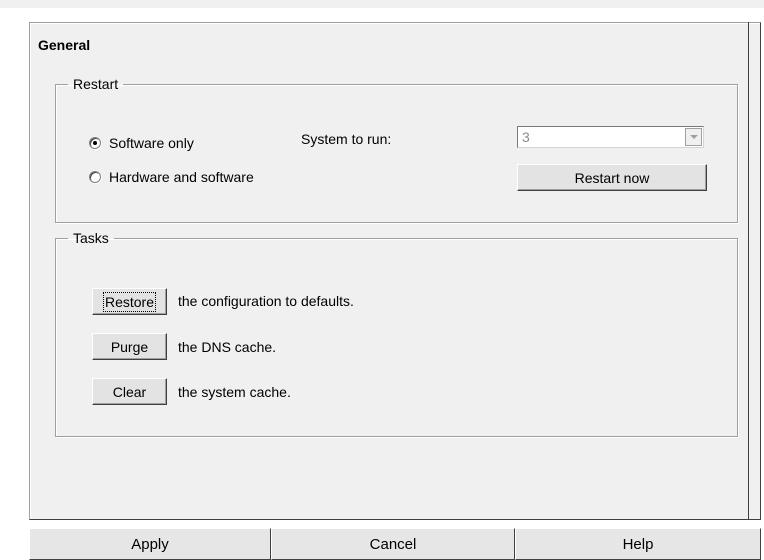  I want to click on restore-button-label: Restore, so click(129, 301).